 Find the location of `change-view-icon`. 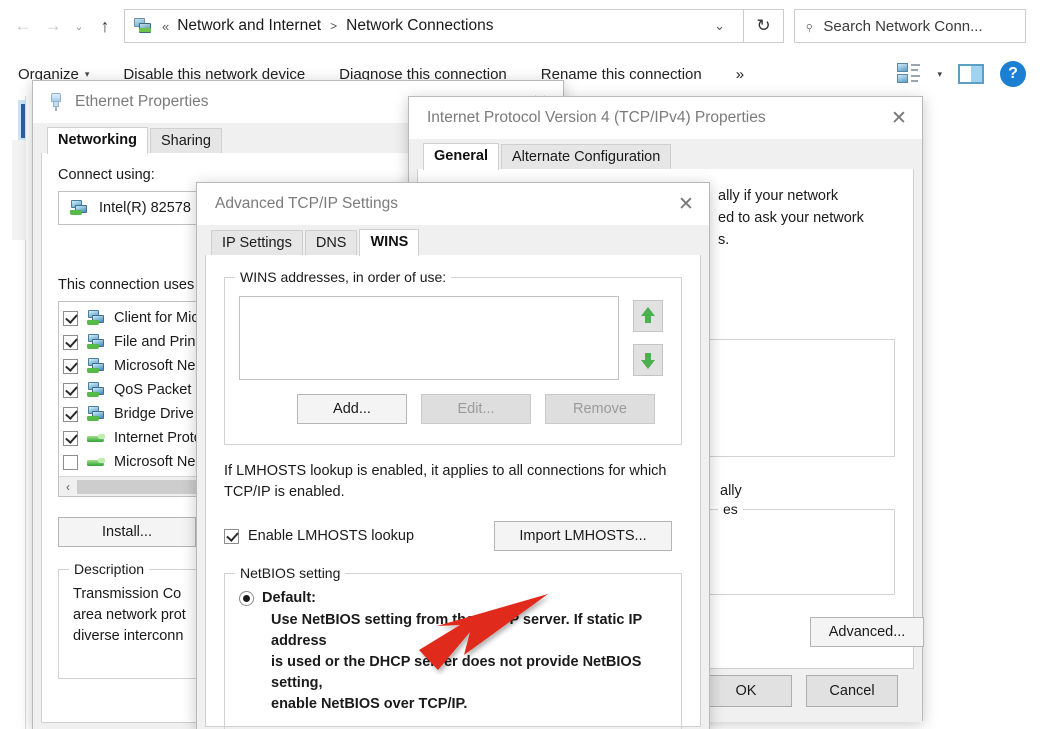

change-view-icon is located at coordinates (909, 74).